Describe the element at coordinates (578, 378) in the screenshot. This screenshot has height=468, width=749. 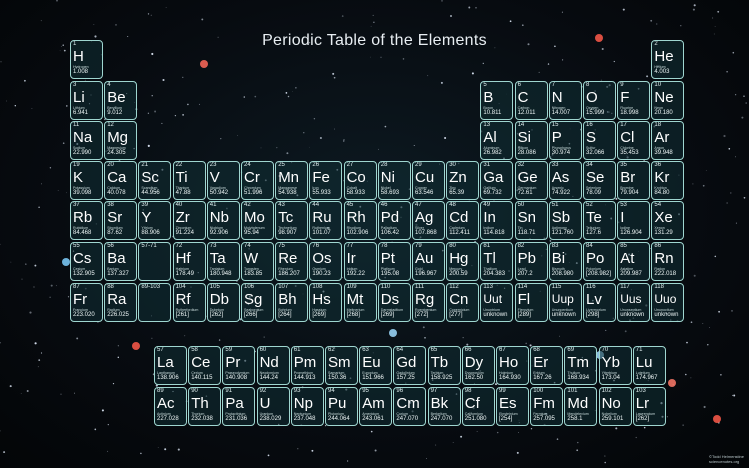
I see `atomic-mass: 168.934` at that location.